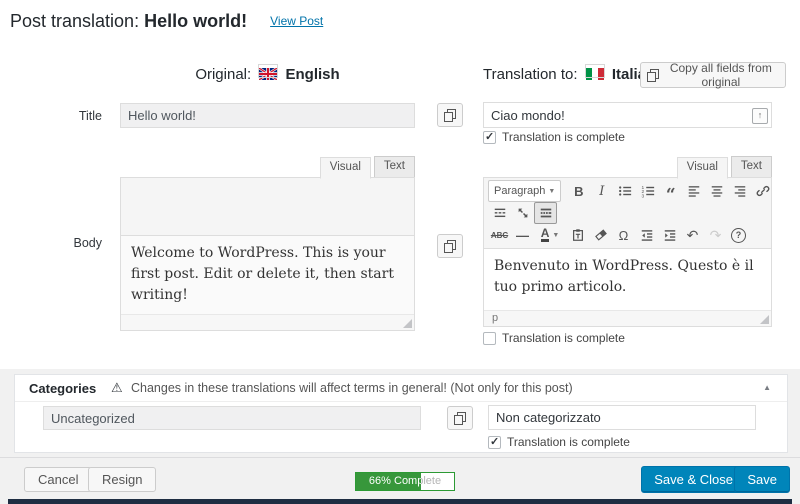 This screenshot has height=504, width=800. I want to click on fullscreen-icon, so click(522, 213).